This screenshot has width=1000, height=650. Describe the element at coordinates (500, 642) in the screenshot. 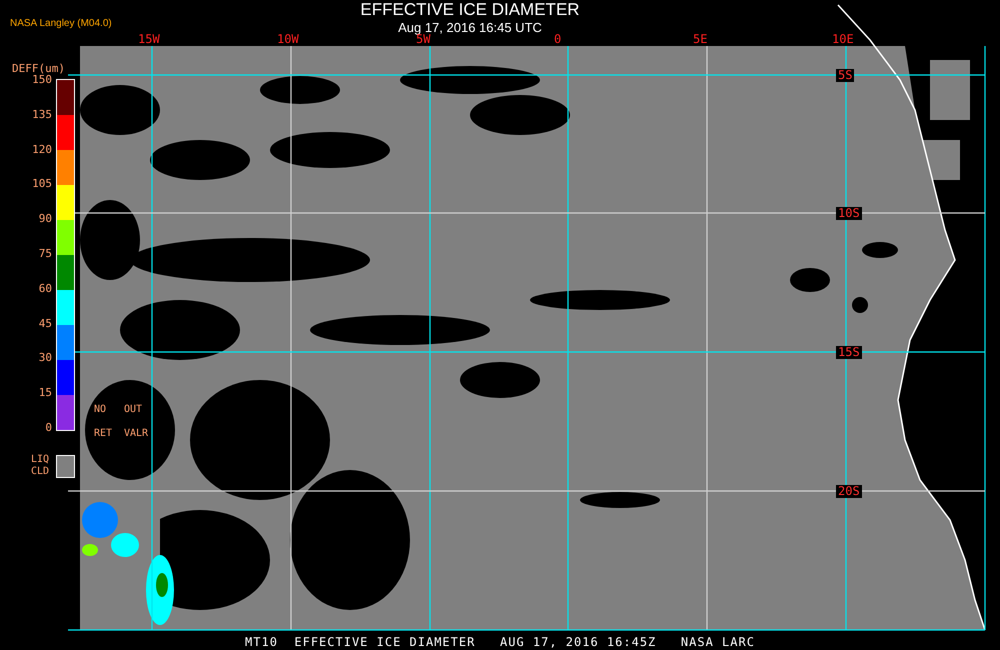

I see `footer-caption: MT10 EFFECTIVE ICE DIAMETER AUG 17, 2016 16:45Z NASA LARC` at that location.